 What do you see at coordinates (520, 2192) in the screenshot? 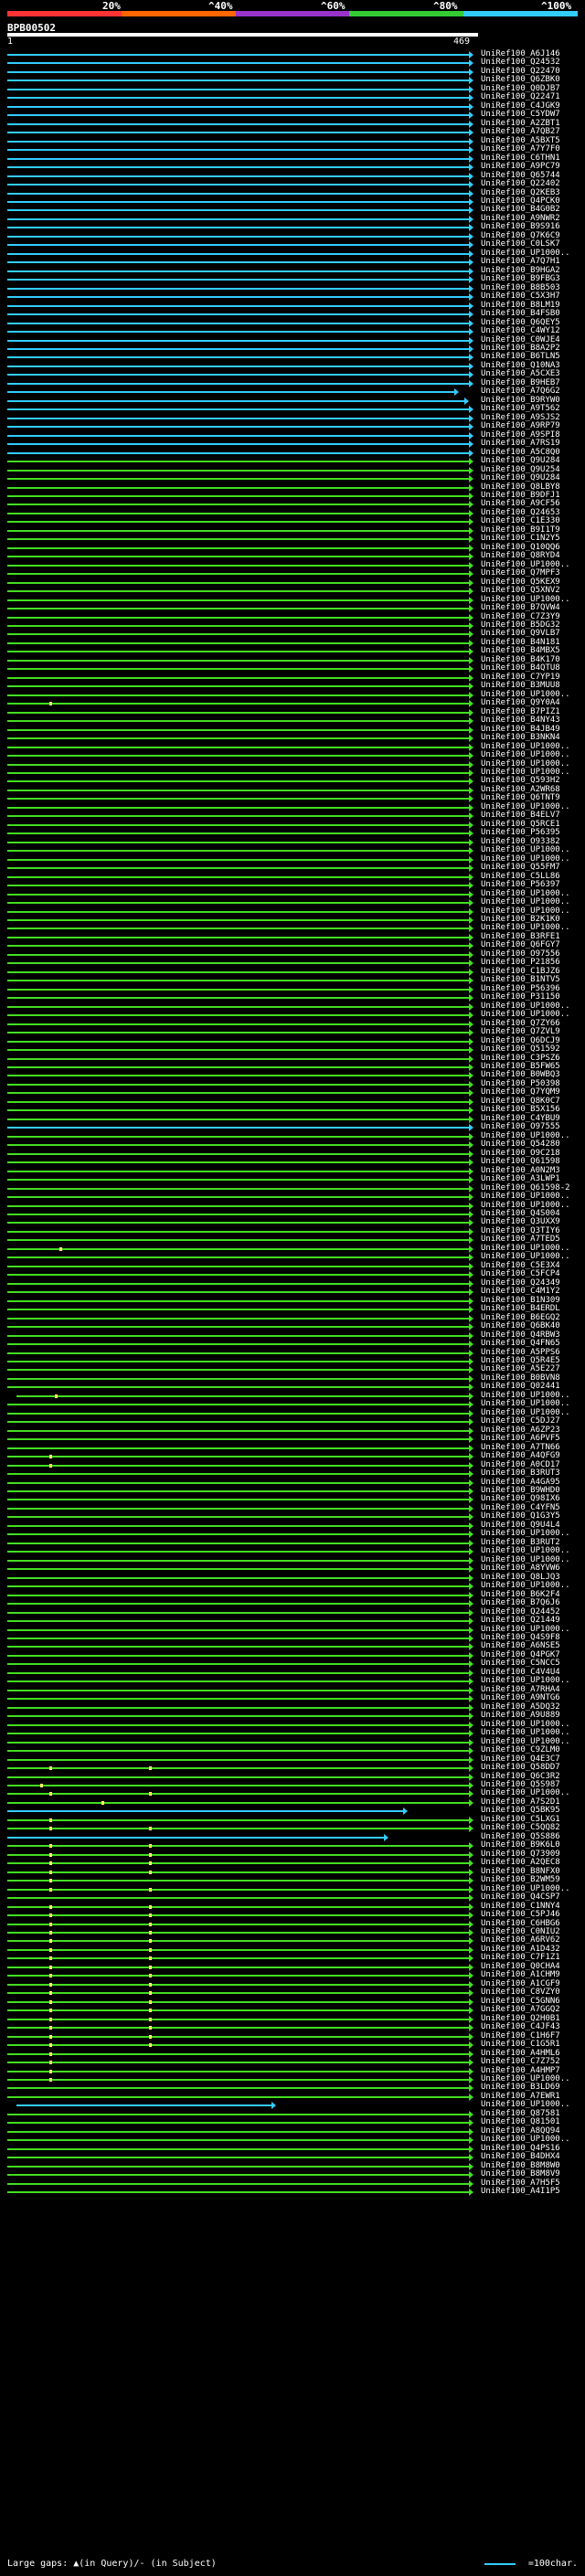
I see `hit-label-link: UniRef100_A4I1P5` at bounding box center [520, 2192].